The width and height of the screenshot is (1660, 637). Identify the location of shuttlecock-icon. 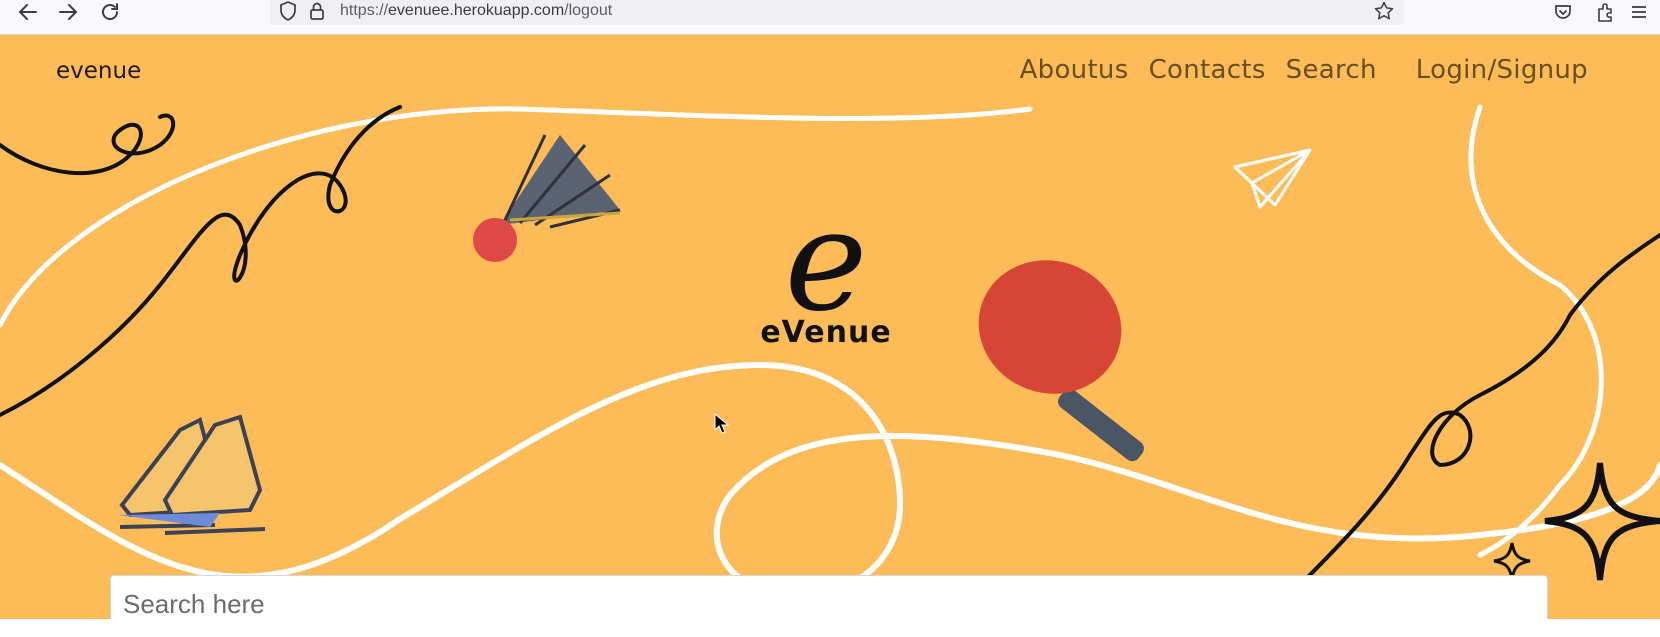
(547, 198).